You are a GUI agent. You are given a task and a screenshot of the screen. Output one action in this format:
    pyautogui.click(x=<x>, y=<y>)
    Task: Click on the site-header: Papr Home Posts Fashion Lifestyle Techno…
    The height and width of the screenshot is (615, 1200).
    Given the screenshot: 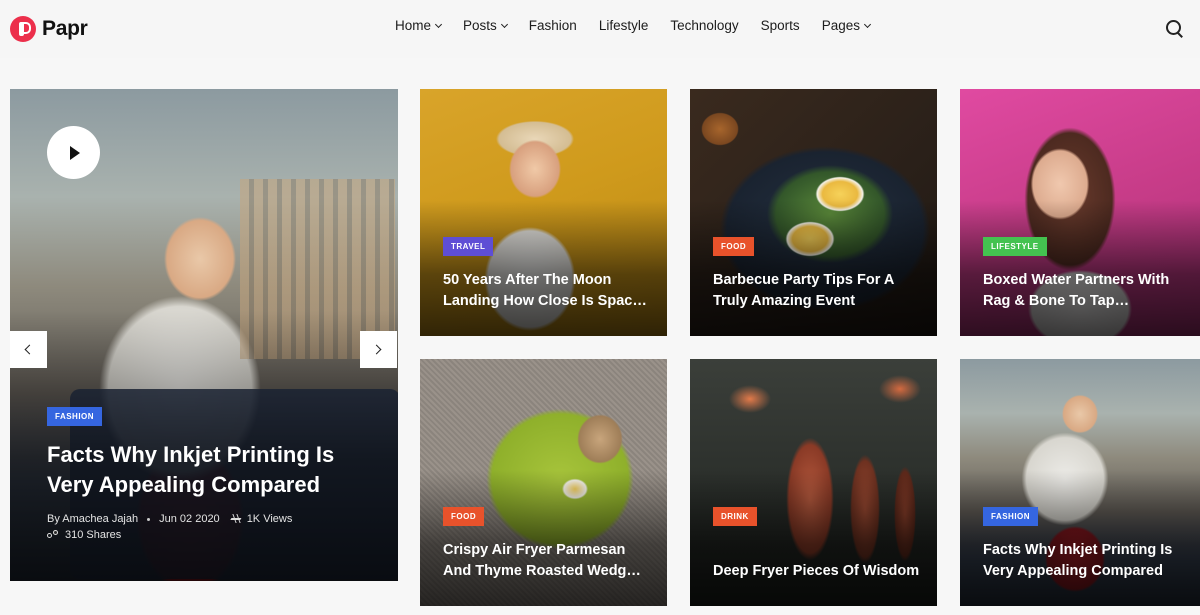 What is the action you would take?
    pyautogui.click(x=600, y=29)
    